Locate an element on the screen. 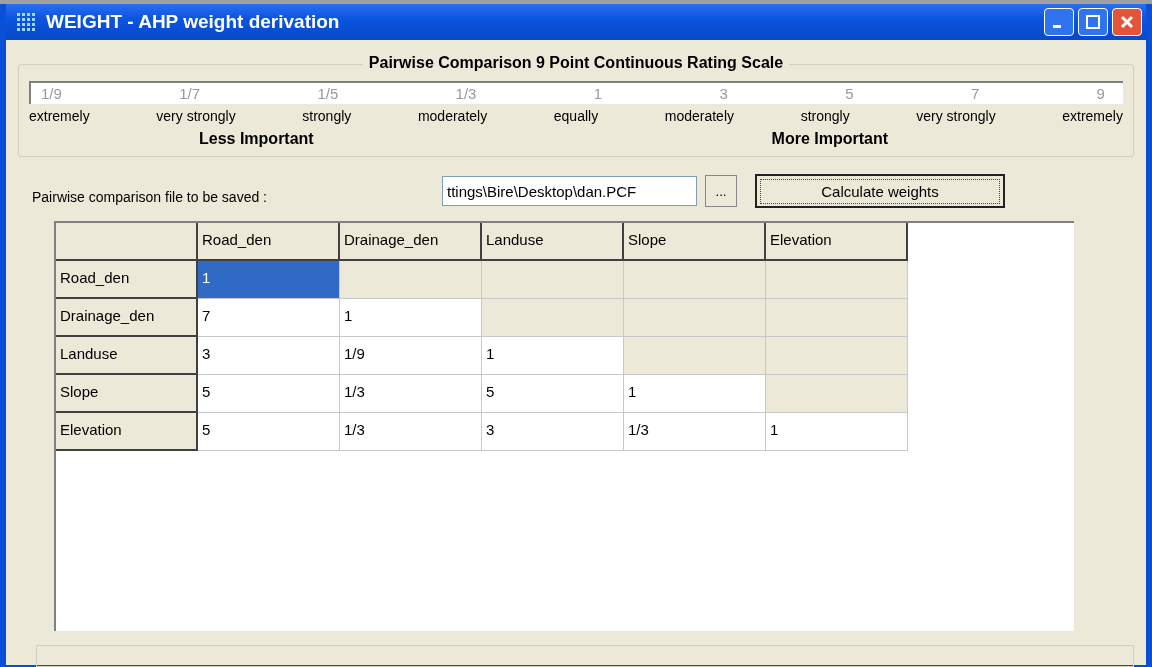  scale-value: 1/5 is located at coordinates (328, 93).